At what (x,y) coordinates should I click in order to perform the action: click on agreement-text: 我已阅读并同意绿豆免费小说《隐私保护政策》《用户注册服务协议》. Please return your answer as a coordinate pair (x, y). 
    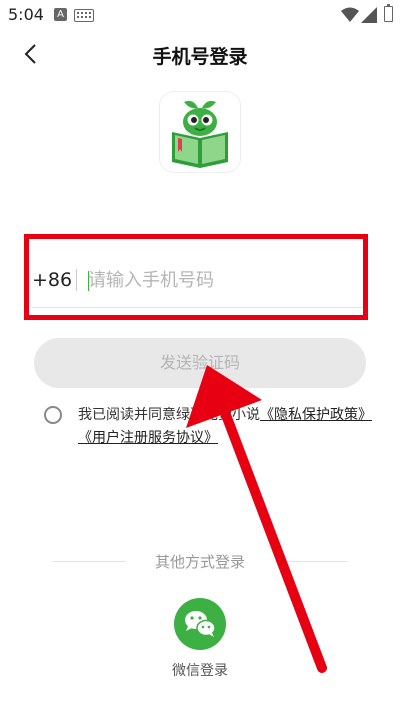
    Looking at the image, I should click on (226, 427).